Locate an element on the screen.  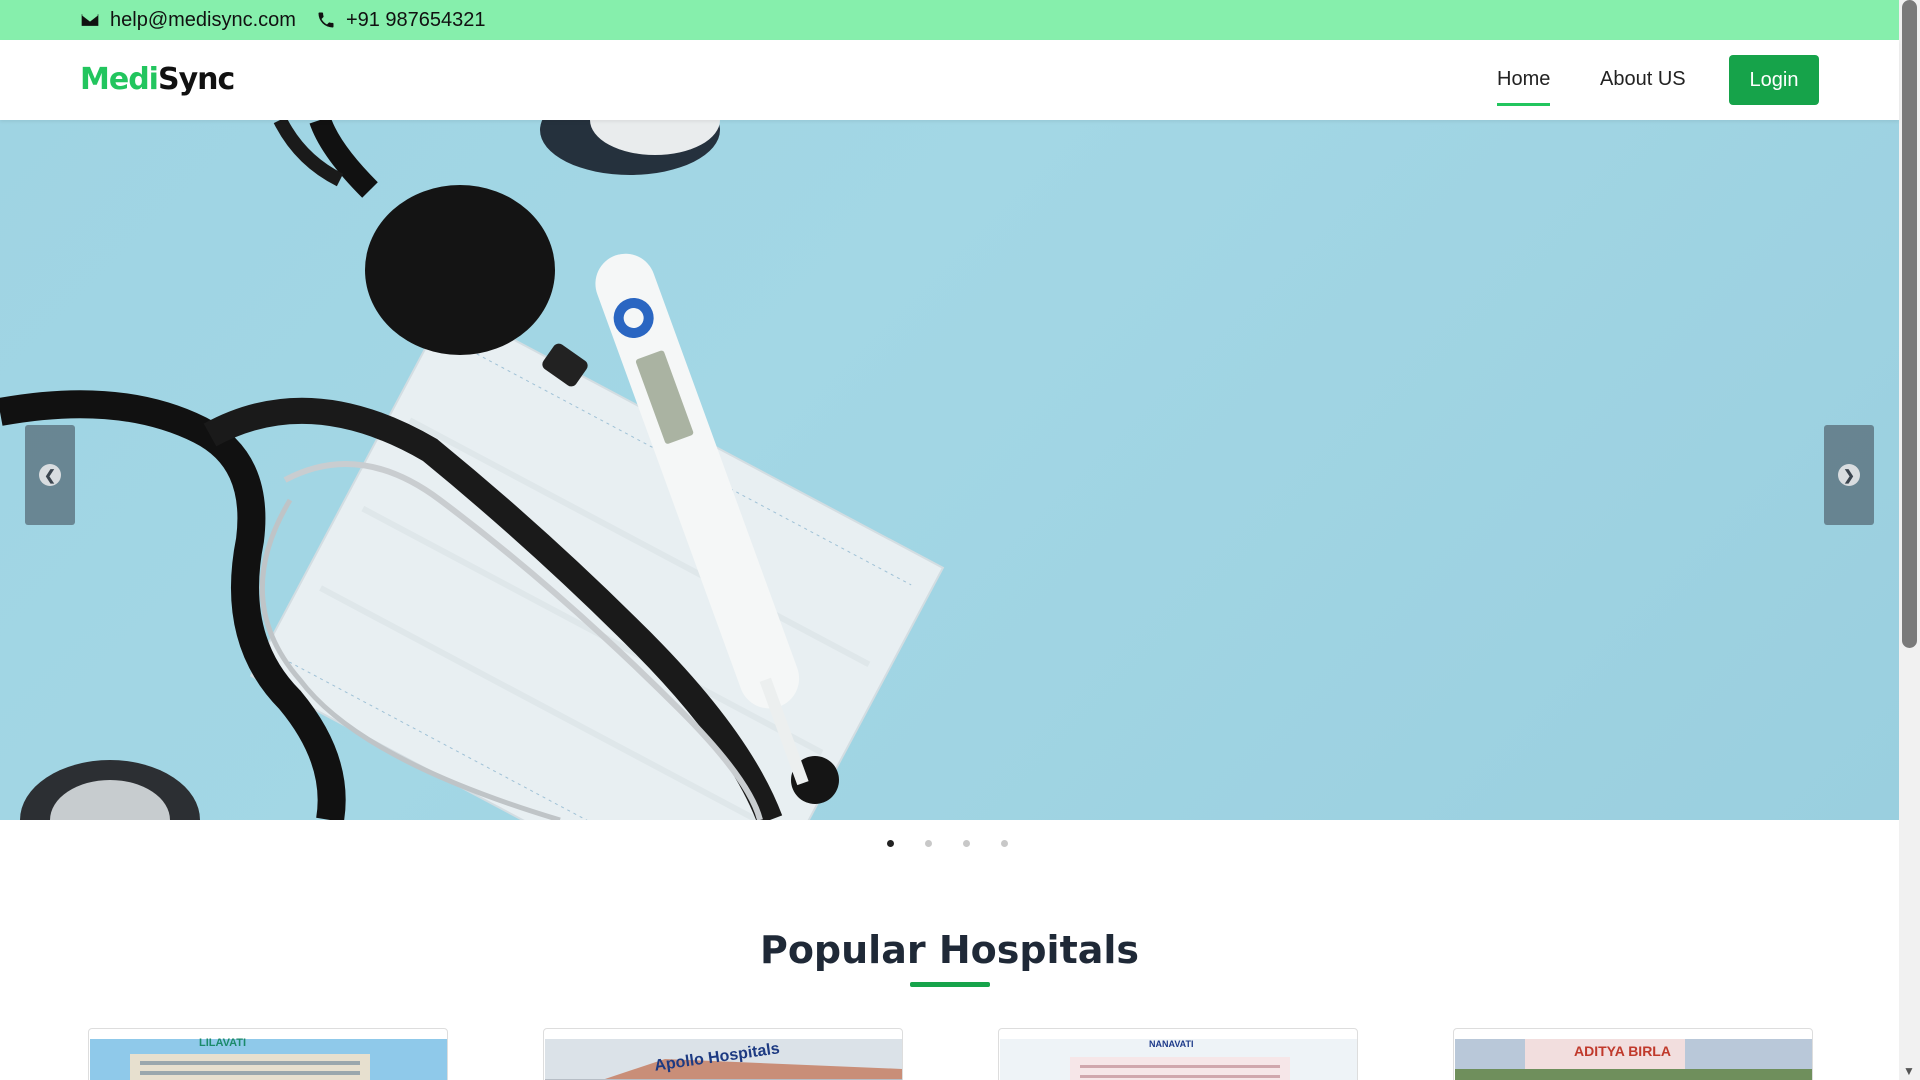
scroll-down-arrow-icon: ▼ is located at coordinates (1909, 1071).